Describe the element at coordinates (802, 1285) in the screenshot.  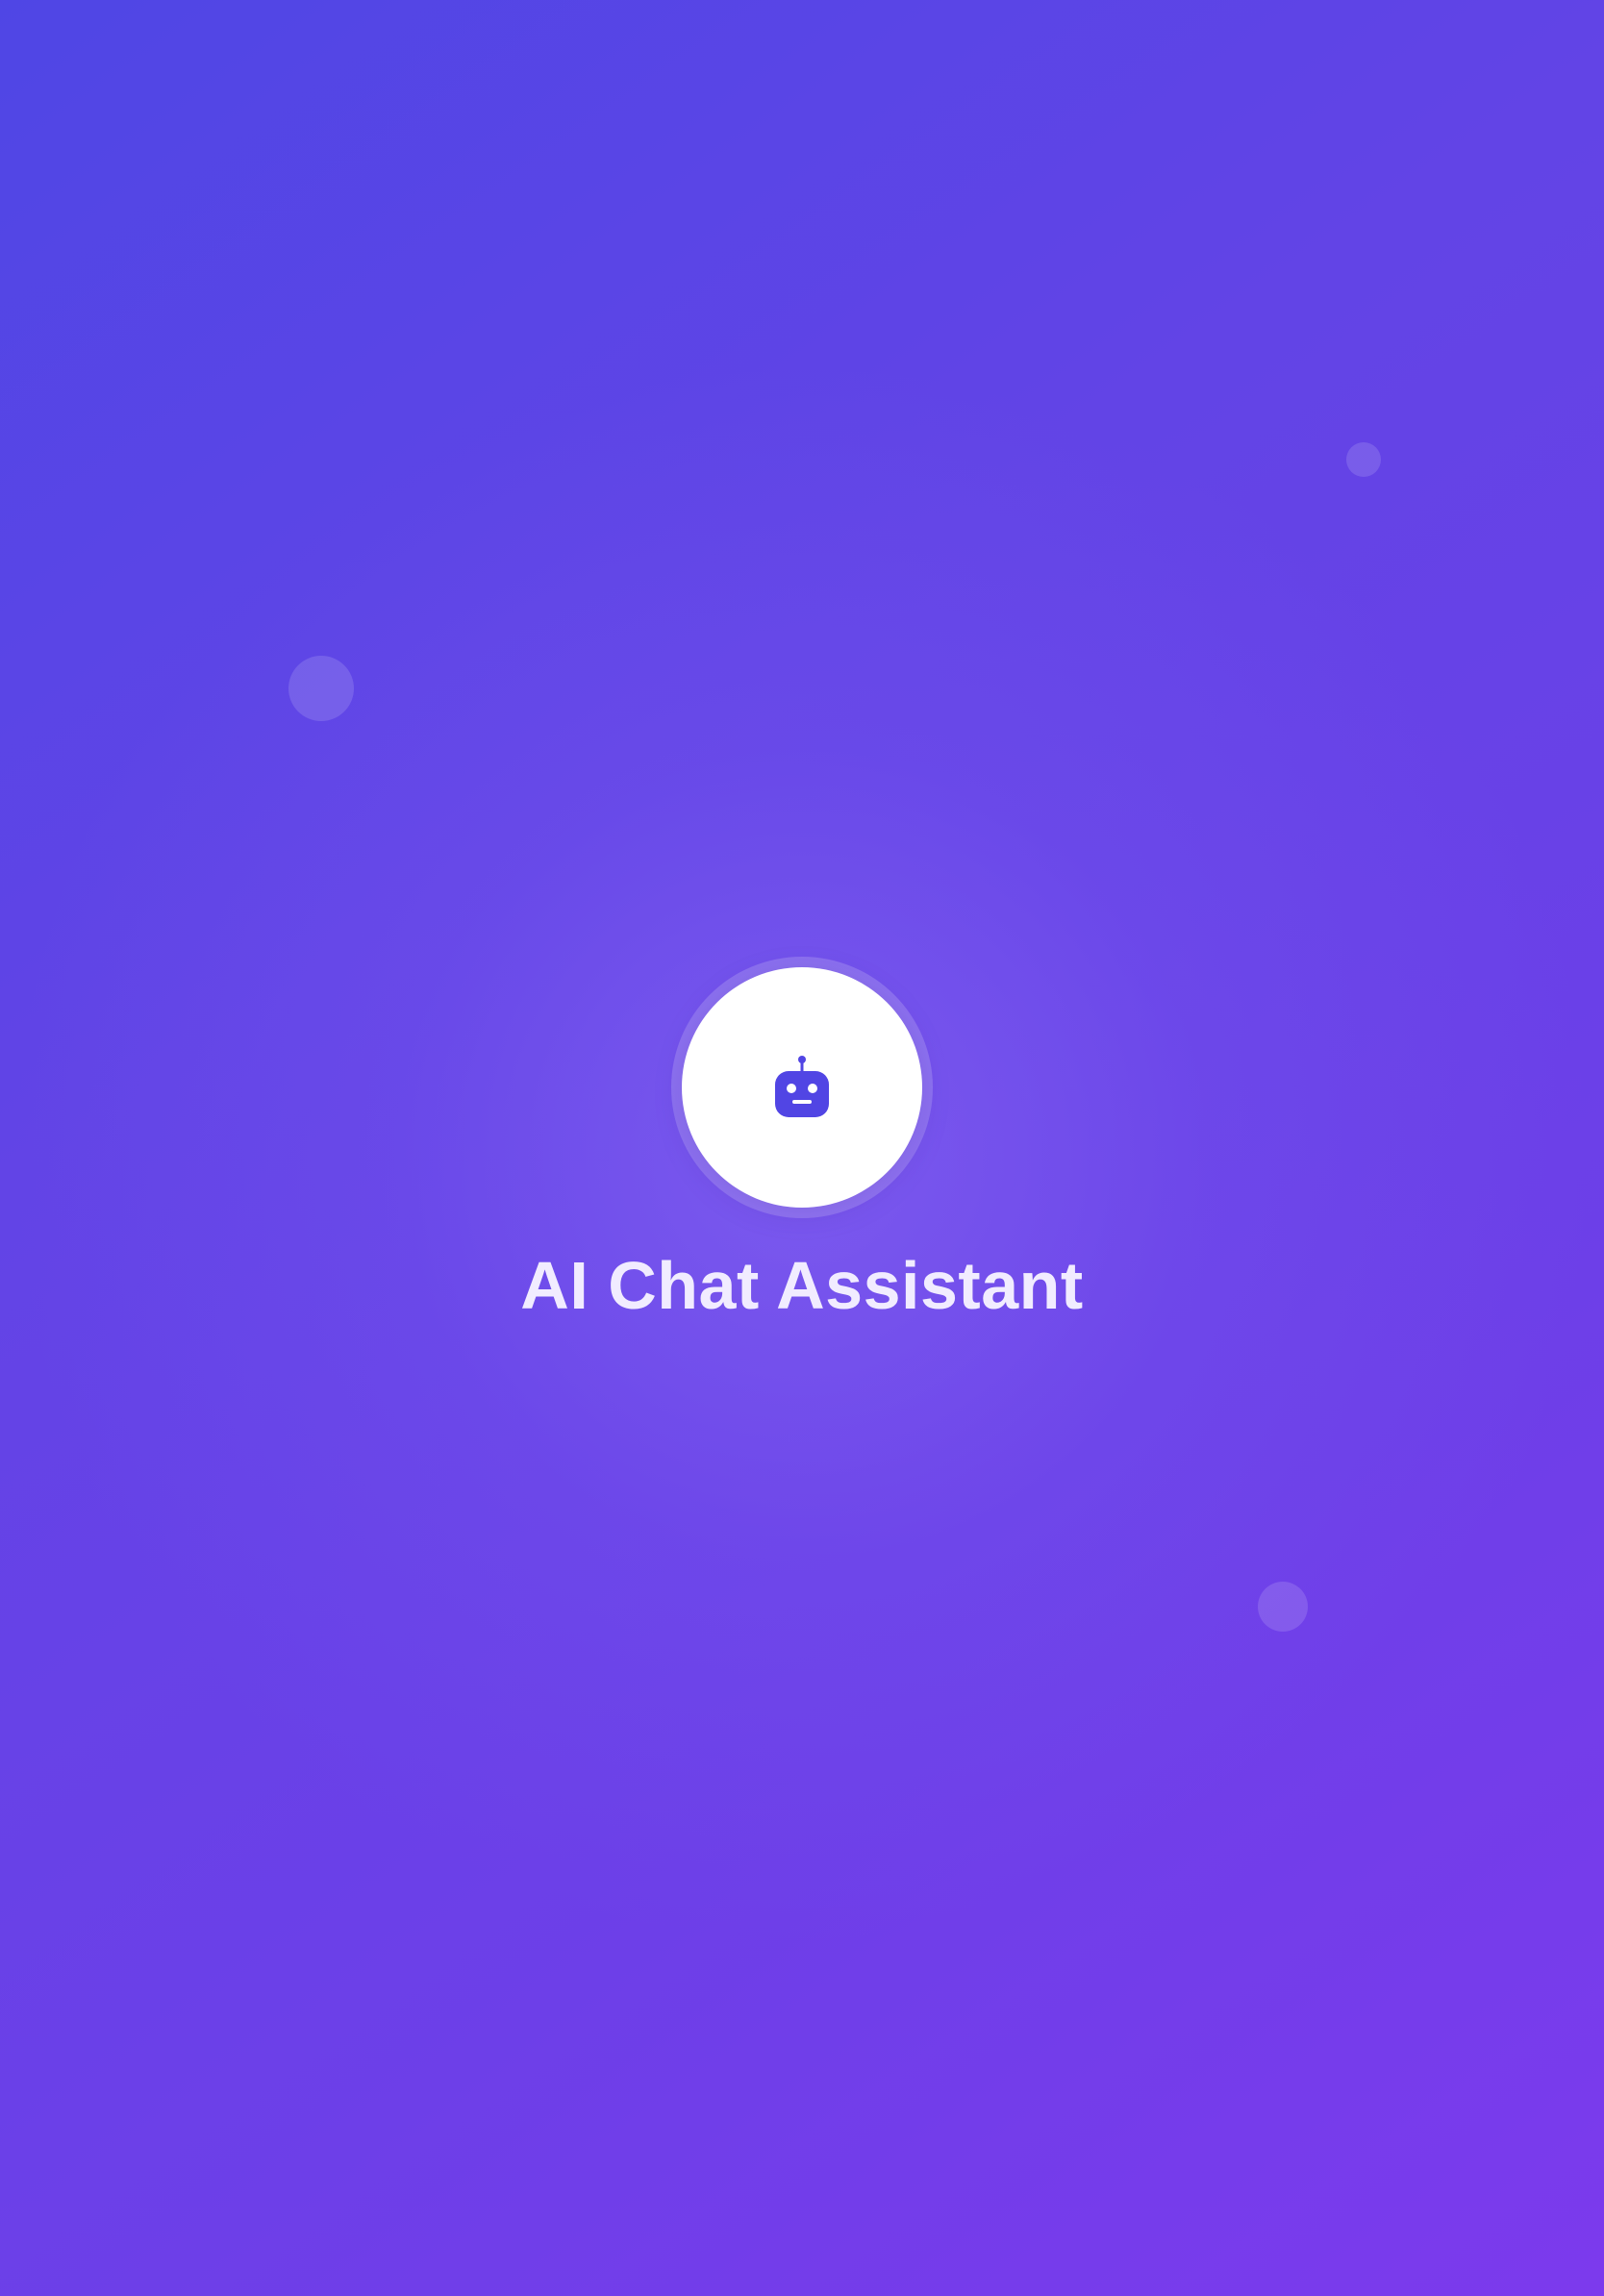
I see `app-title: AI Chat Assistant` at that location.